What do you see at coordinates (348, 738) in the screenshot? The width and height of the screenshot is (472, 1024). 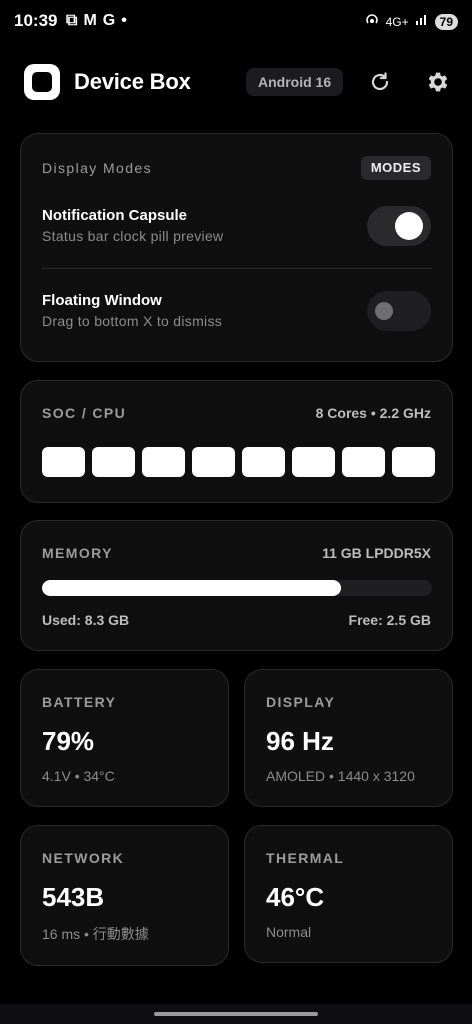 I see `display-card: DISPLAY 96 Hz AMOLED • 1440 x 3120` at bounding box center [348, 738].